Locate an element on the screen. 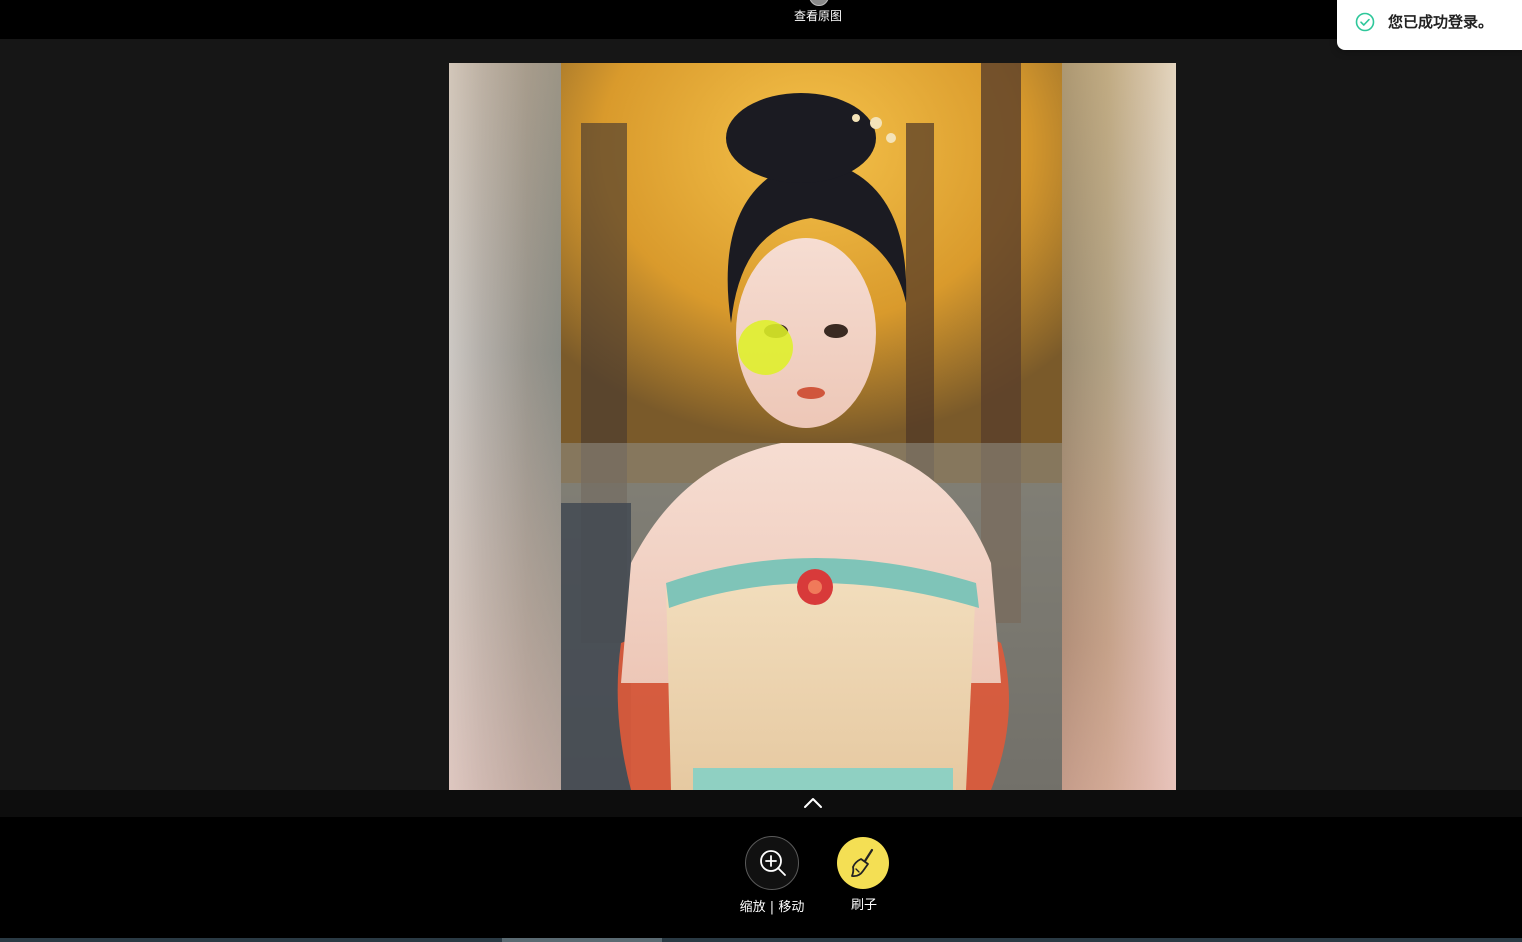  zoom-move-tool: 缩放 | 移动 is located at coordinates (772, 878).